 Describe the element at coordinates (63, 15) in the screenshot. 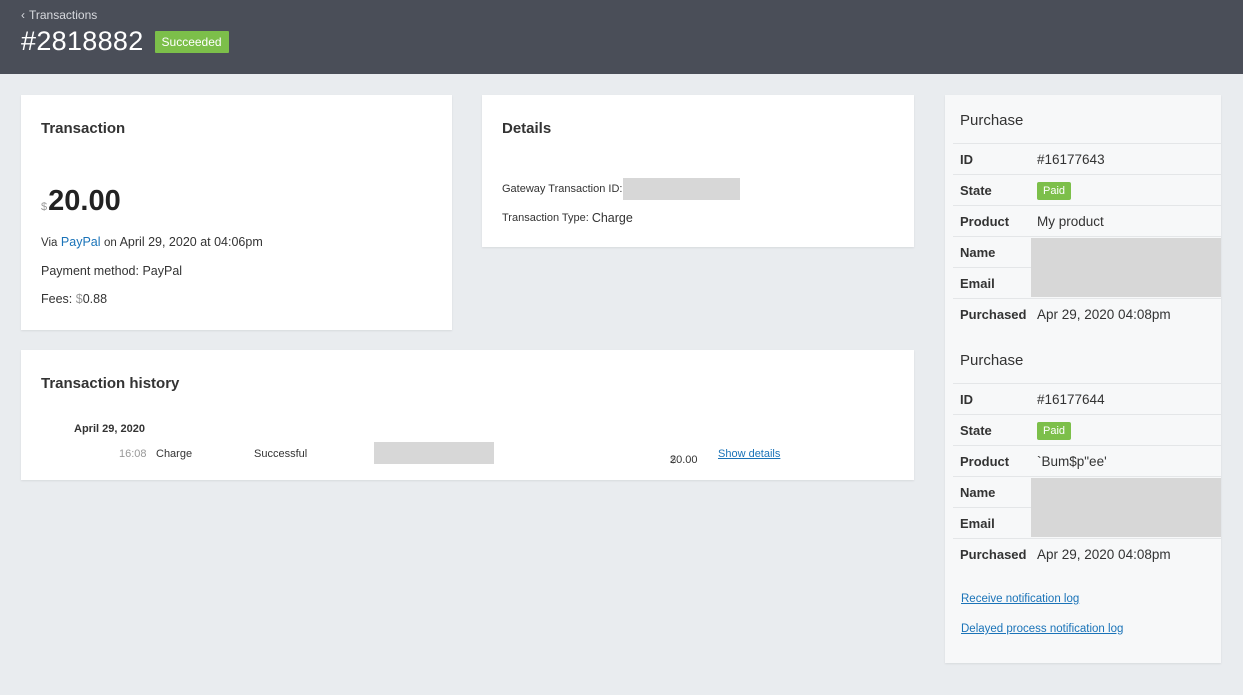

I see `back-link-label: Transactions` at that location.